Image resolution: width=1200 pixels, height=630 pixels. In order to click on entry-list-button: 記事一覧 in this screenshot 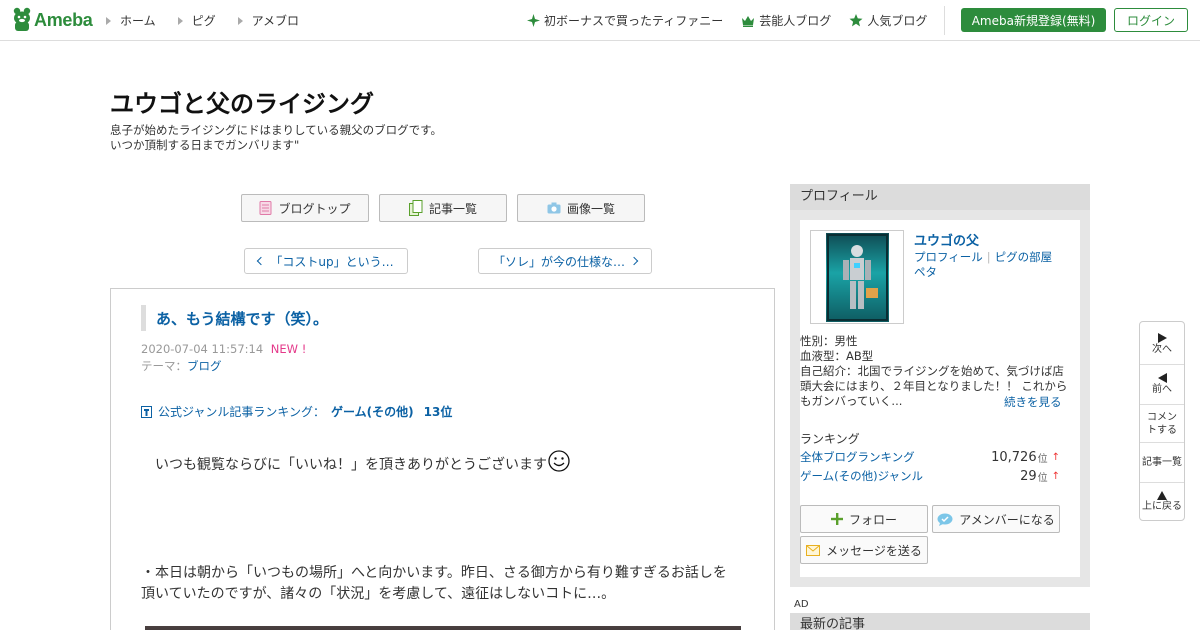, I will do `click(443, 208)`.